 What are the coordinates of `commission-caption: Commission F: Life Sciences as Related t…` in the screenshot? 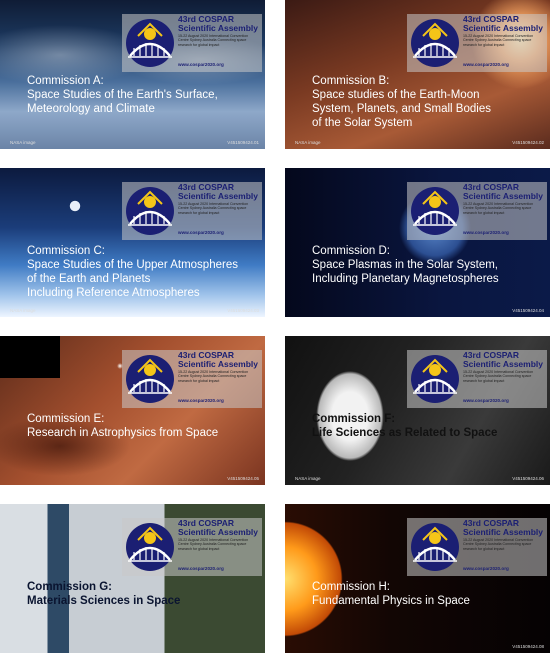 It's located at (428, 426).